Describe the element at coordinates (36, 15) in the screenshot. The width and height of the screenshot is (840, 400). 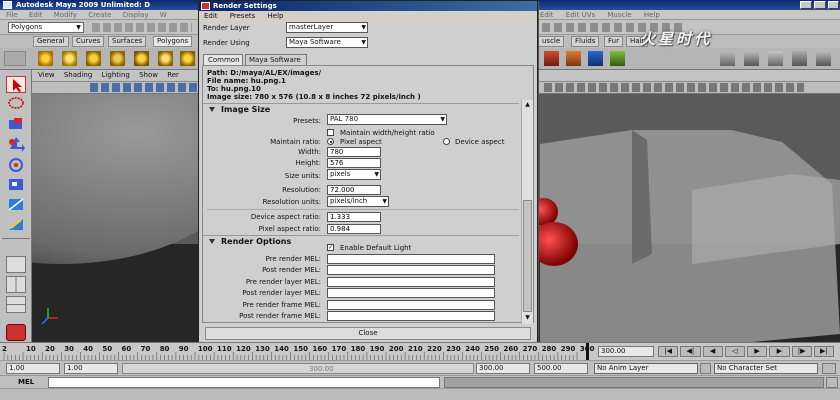
I see `menu-edit: Edit` at that location.